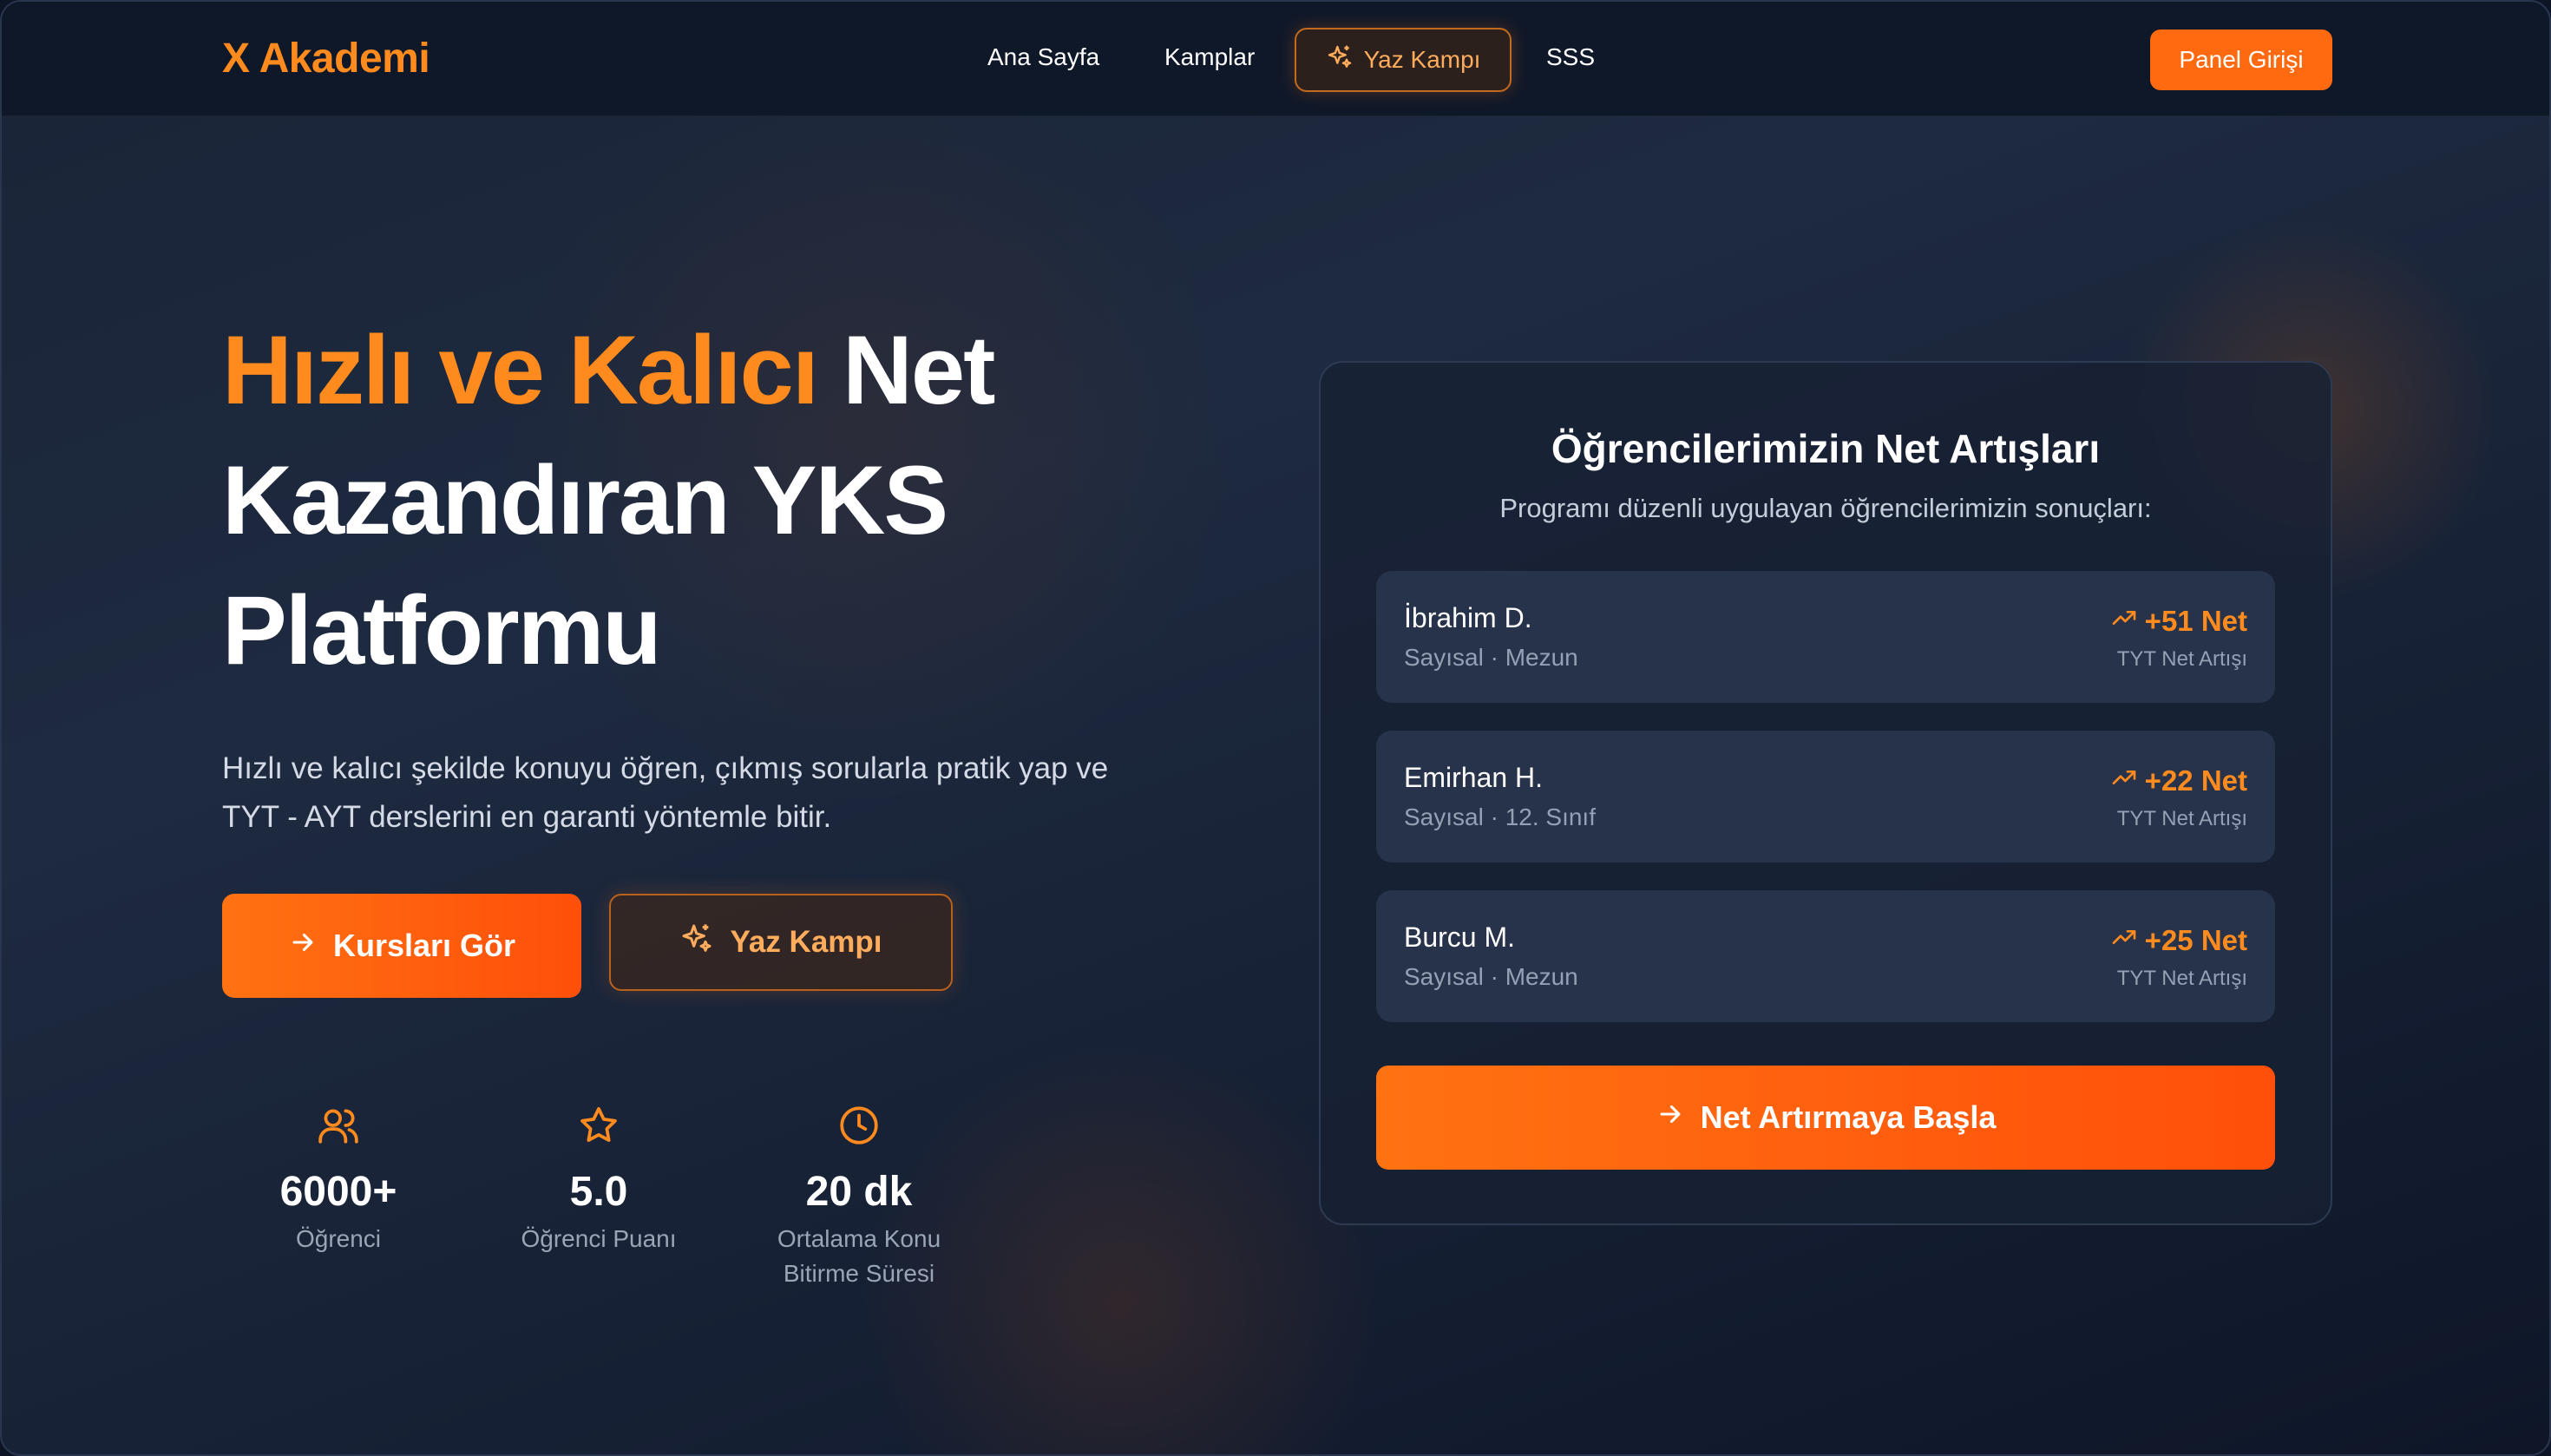 This screenshot has width=2551, height=1456. Describe the element at coordinates (806, 942) in the screenshot. I see `summer-camp-label: Yaz Kampı` at that location.